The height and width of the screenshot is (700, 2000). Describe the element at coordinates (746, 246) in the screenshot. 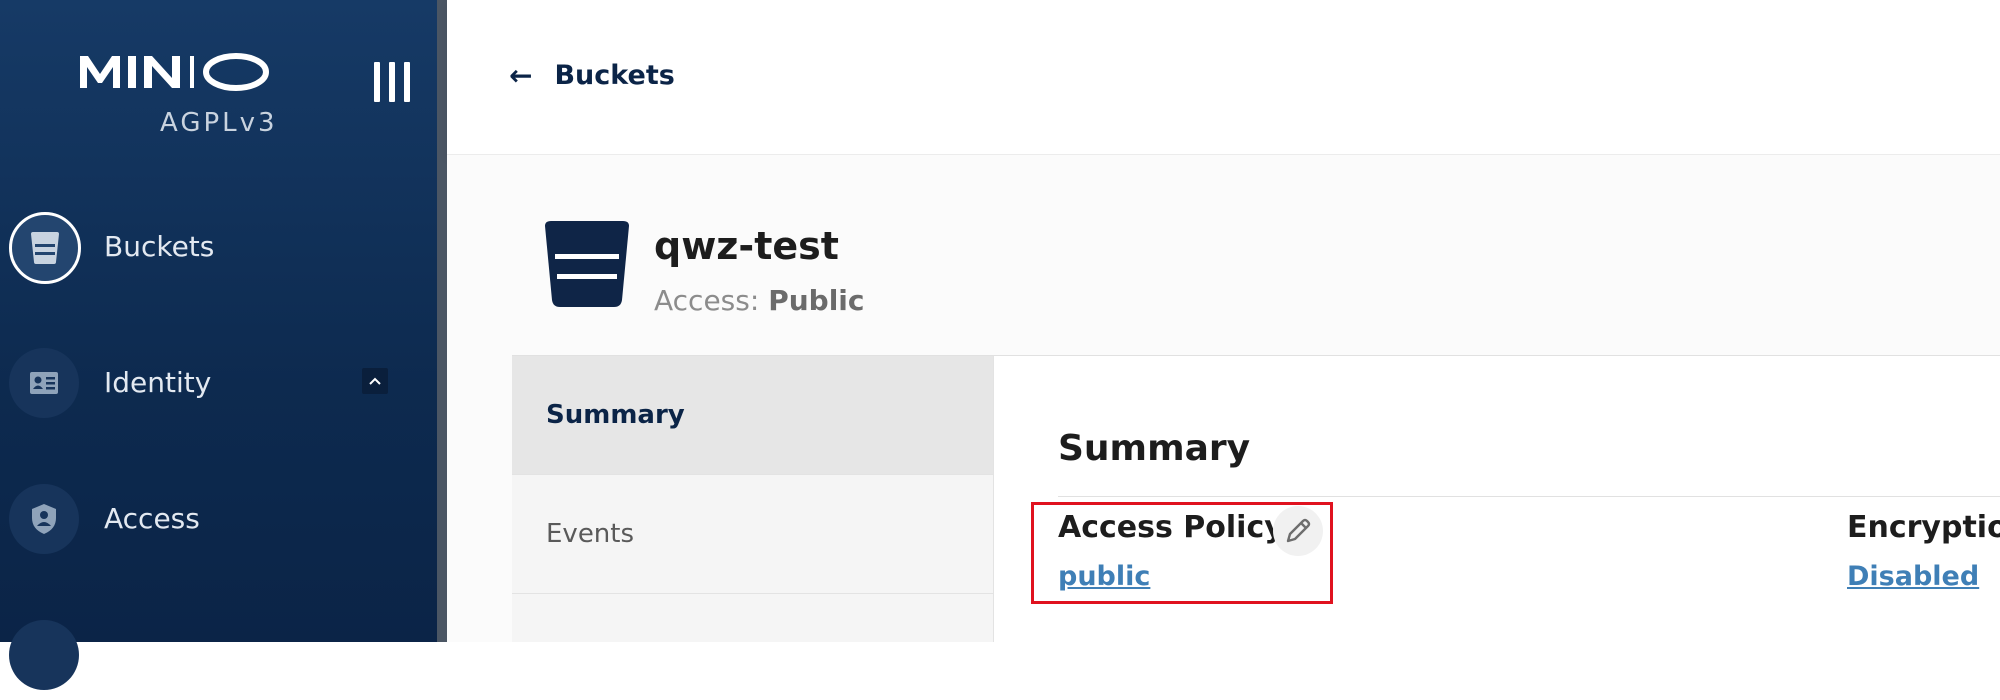

I see `bucket-name: qwz-test` at that location.